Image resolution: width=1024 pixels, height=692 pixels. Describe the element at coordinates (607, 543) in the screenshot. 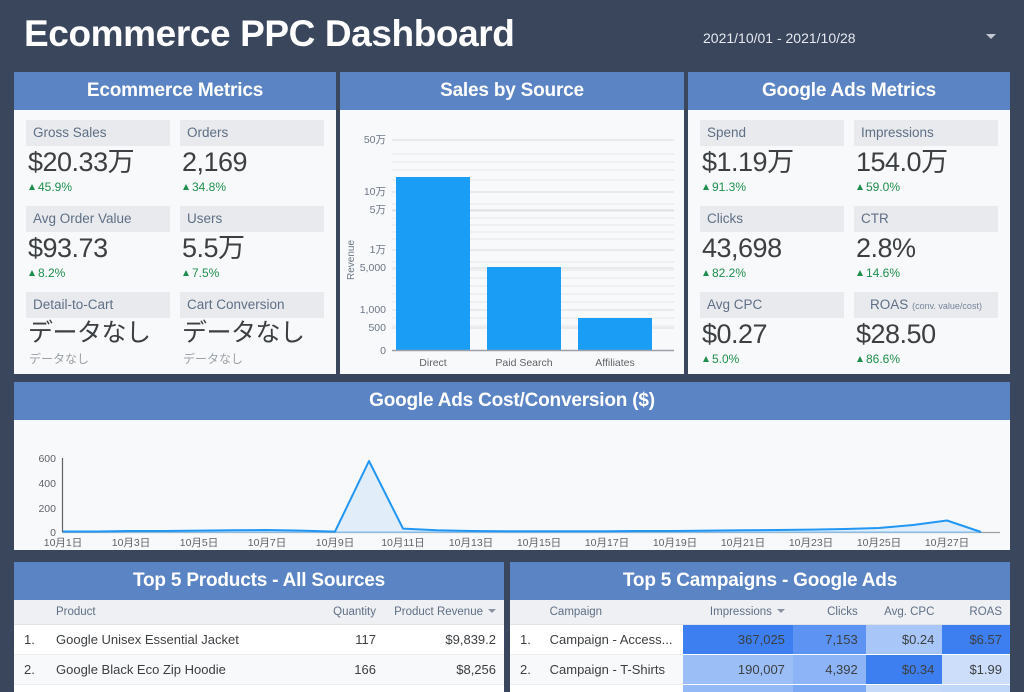

I see `svg-text: 10月17日` at that location.